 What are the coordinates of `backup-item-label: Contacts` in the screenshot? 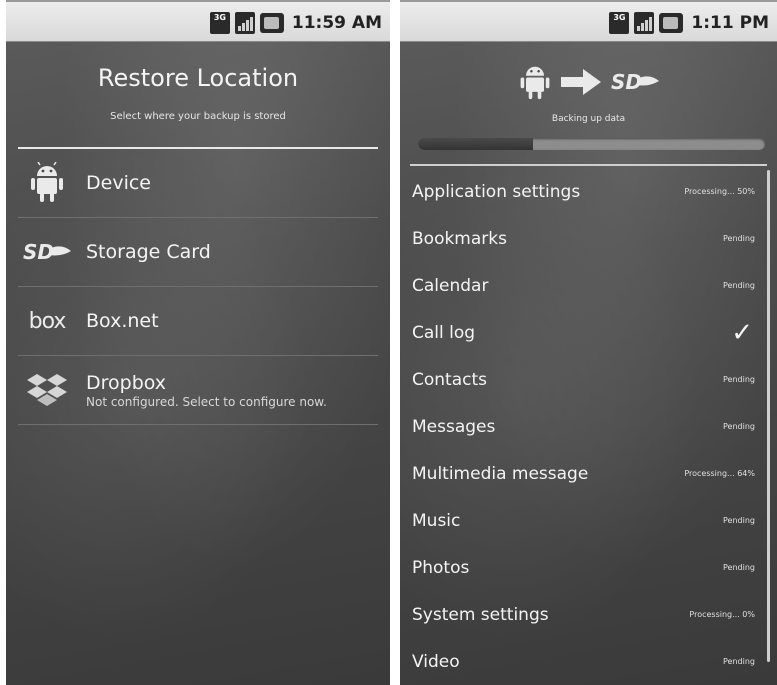 It's located at (449, 379).